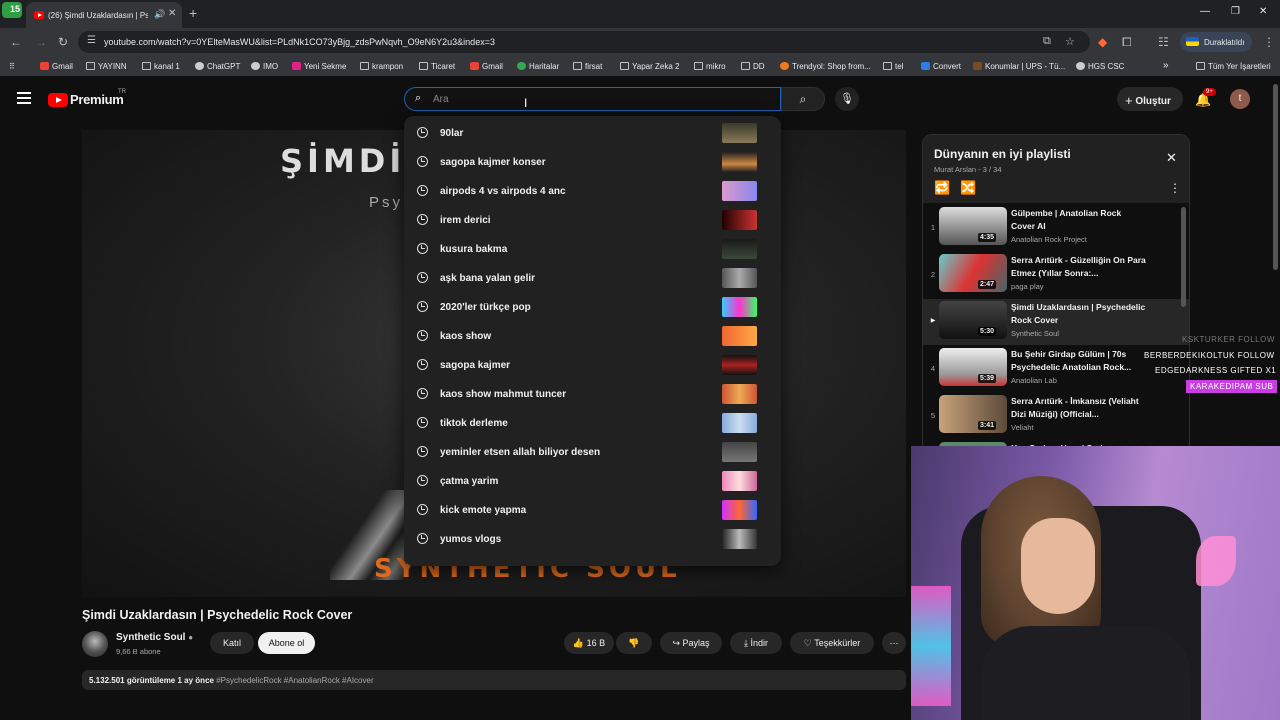 This screenshot has width=1280, height=720. What do you see at coordinates (154, 637) in the screenshot?
I see `channel-name: Synthetic Soul ●` at bounding box center [154, 637].